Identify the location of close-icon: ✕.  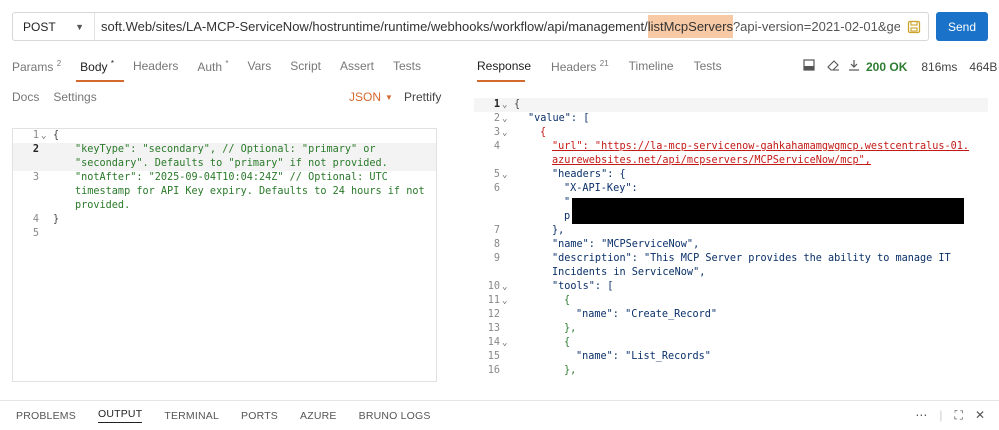
(980, 415).